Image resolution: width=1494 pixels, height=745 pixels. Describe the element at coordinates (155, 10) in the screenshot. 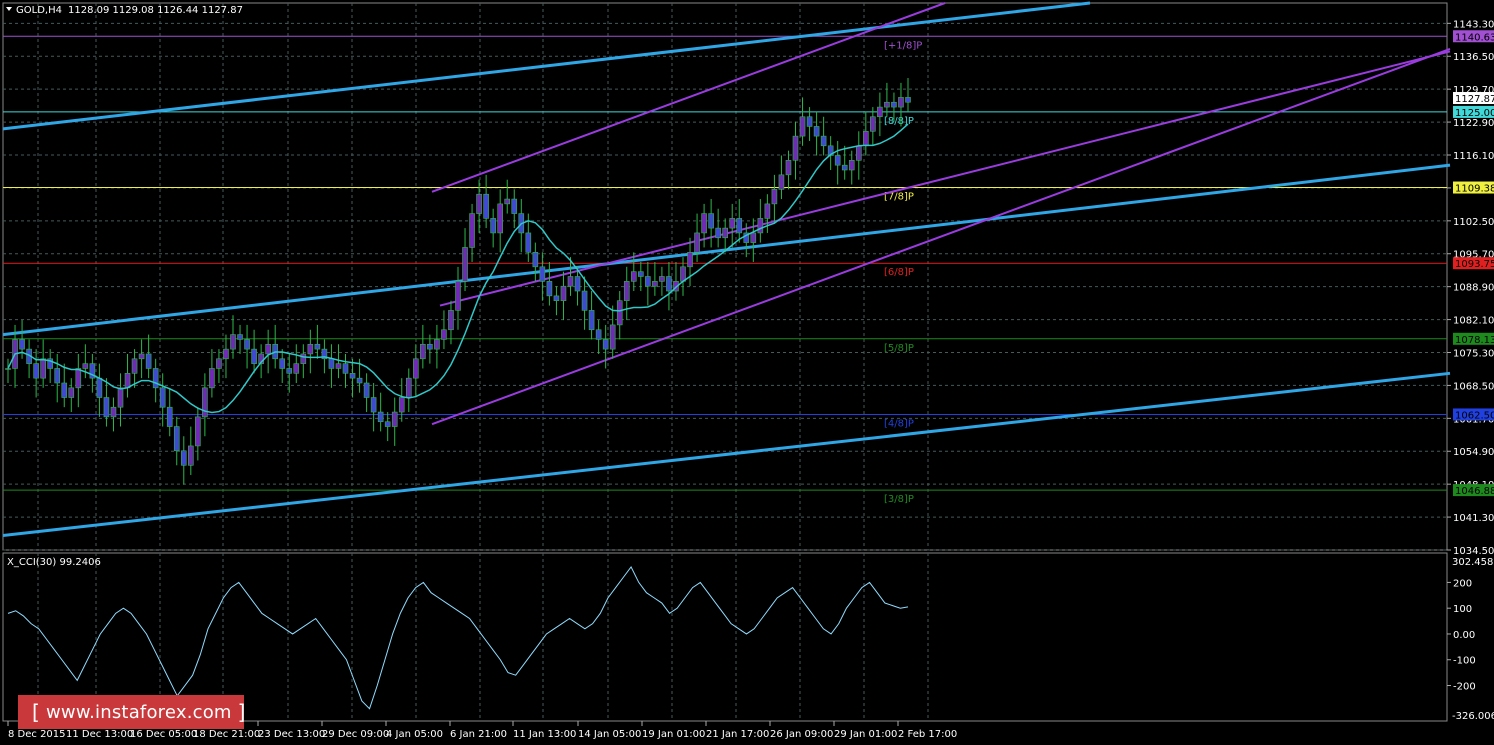

I see `ohlc-readout: 1128.09 1129.08 1126.44 1127.87` at that location.